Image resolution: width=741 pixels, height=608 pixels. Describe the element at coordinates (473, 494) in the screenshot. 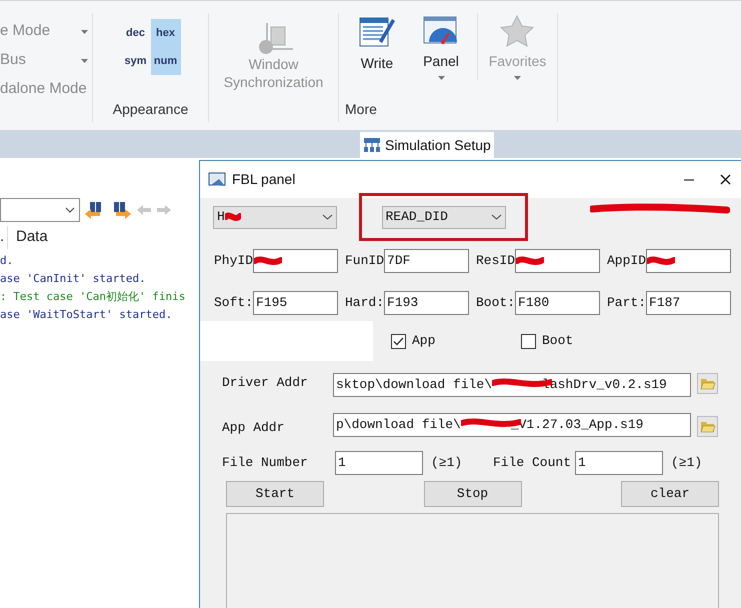

I see `action-button: Stop` at that location.